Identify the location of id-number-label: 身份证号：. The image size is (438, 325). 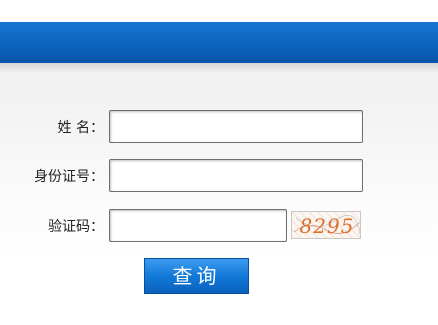
(69, 177).